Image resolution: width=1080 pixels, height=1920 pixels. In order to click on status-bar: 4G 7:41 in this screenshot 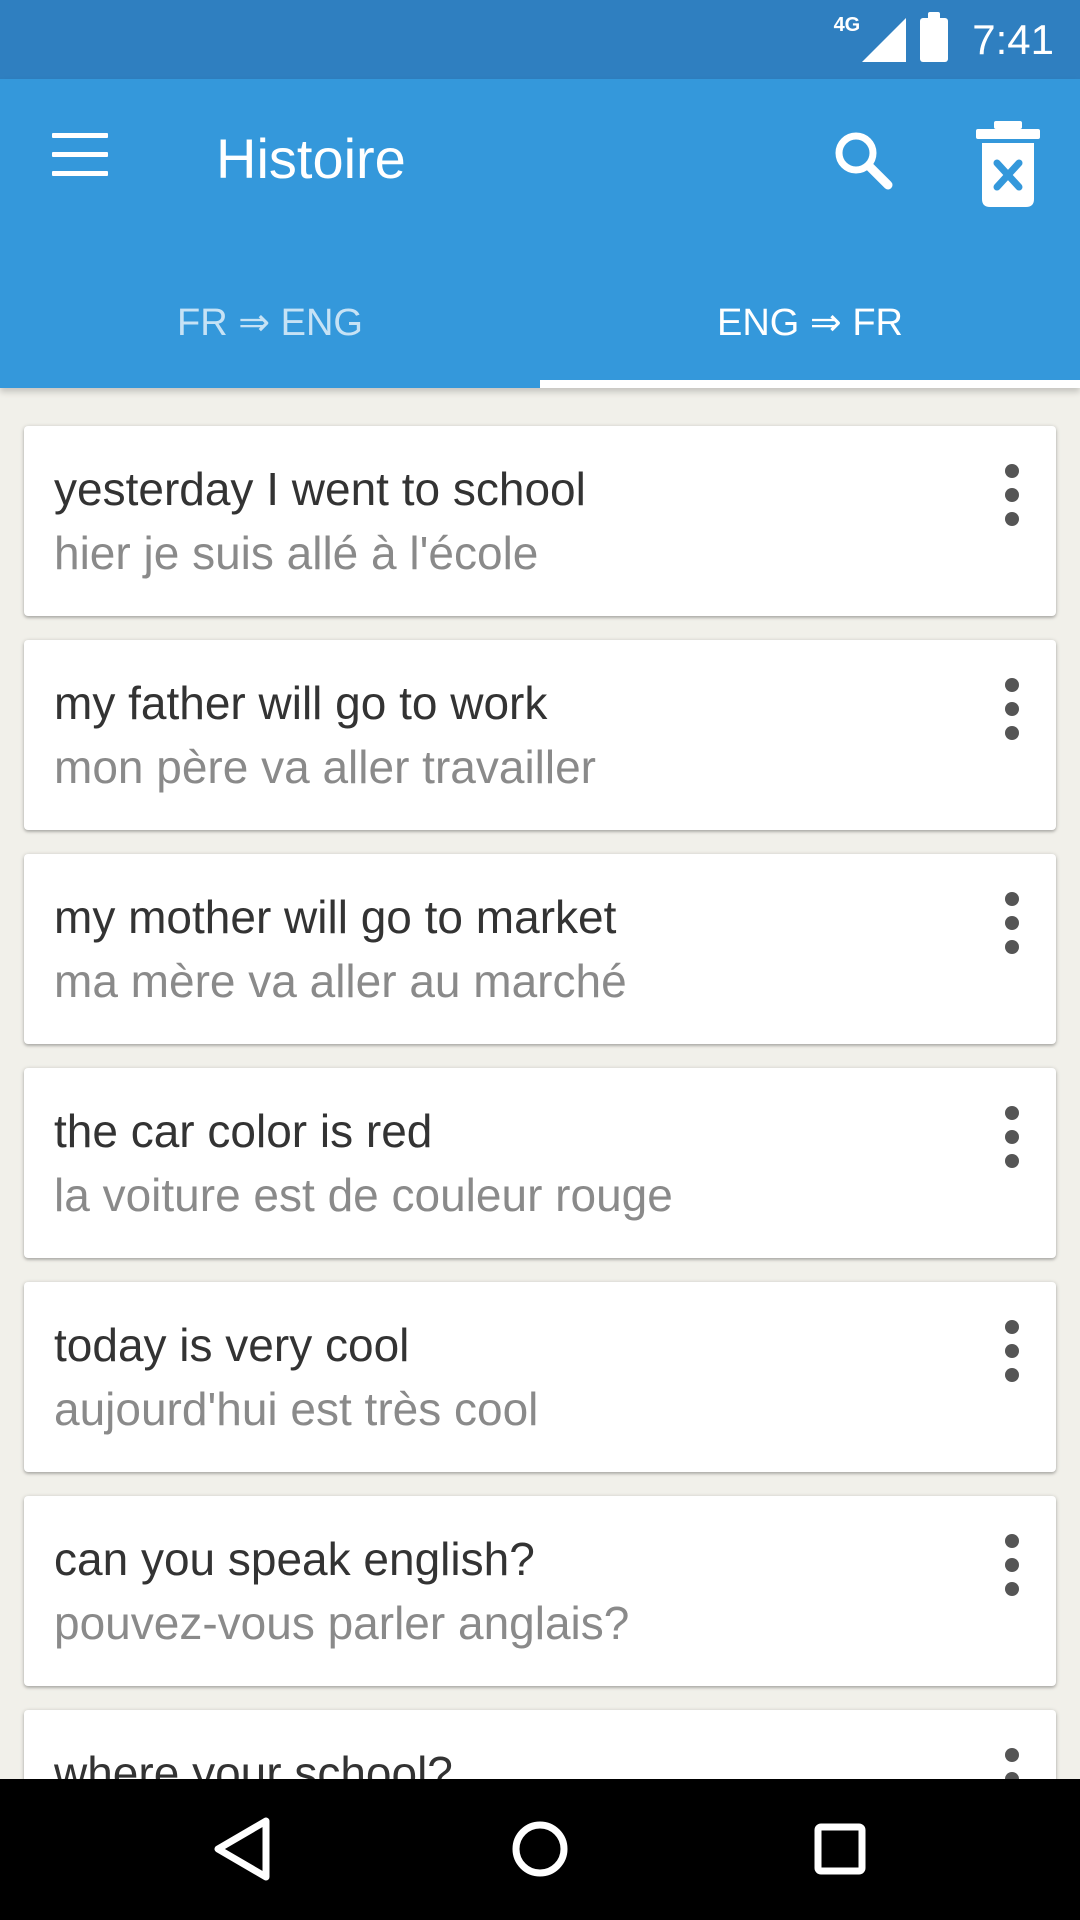, I will do `click(540, 39)`.